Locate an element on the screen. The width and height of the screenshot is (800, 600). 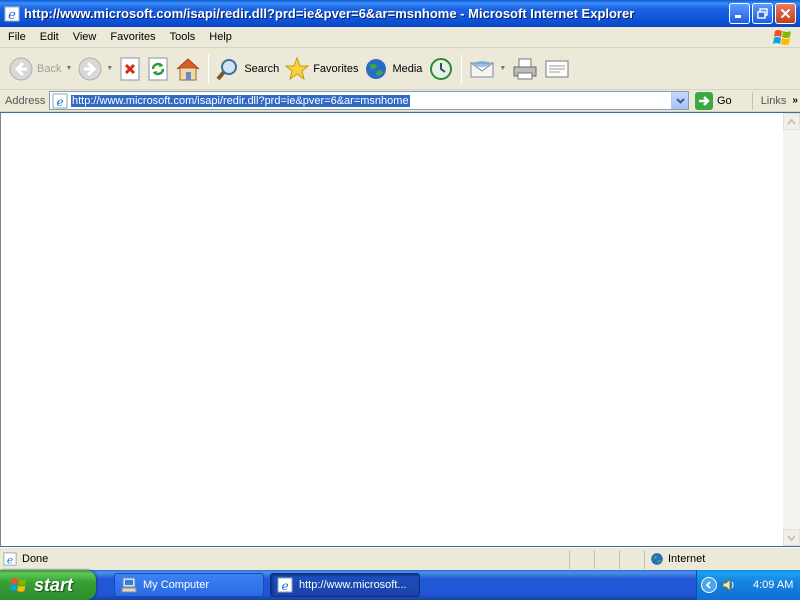
zone-label: Internet is located at coordinates (687, 559).